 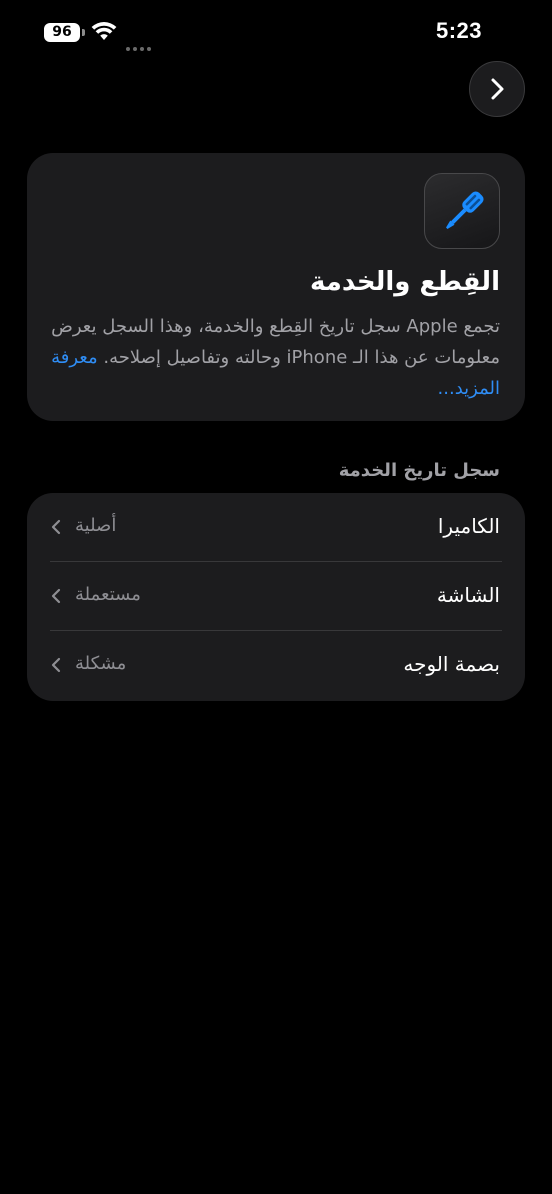 I want to click on list-item-label: بصمة الوجه, so click(x=451, y=664).